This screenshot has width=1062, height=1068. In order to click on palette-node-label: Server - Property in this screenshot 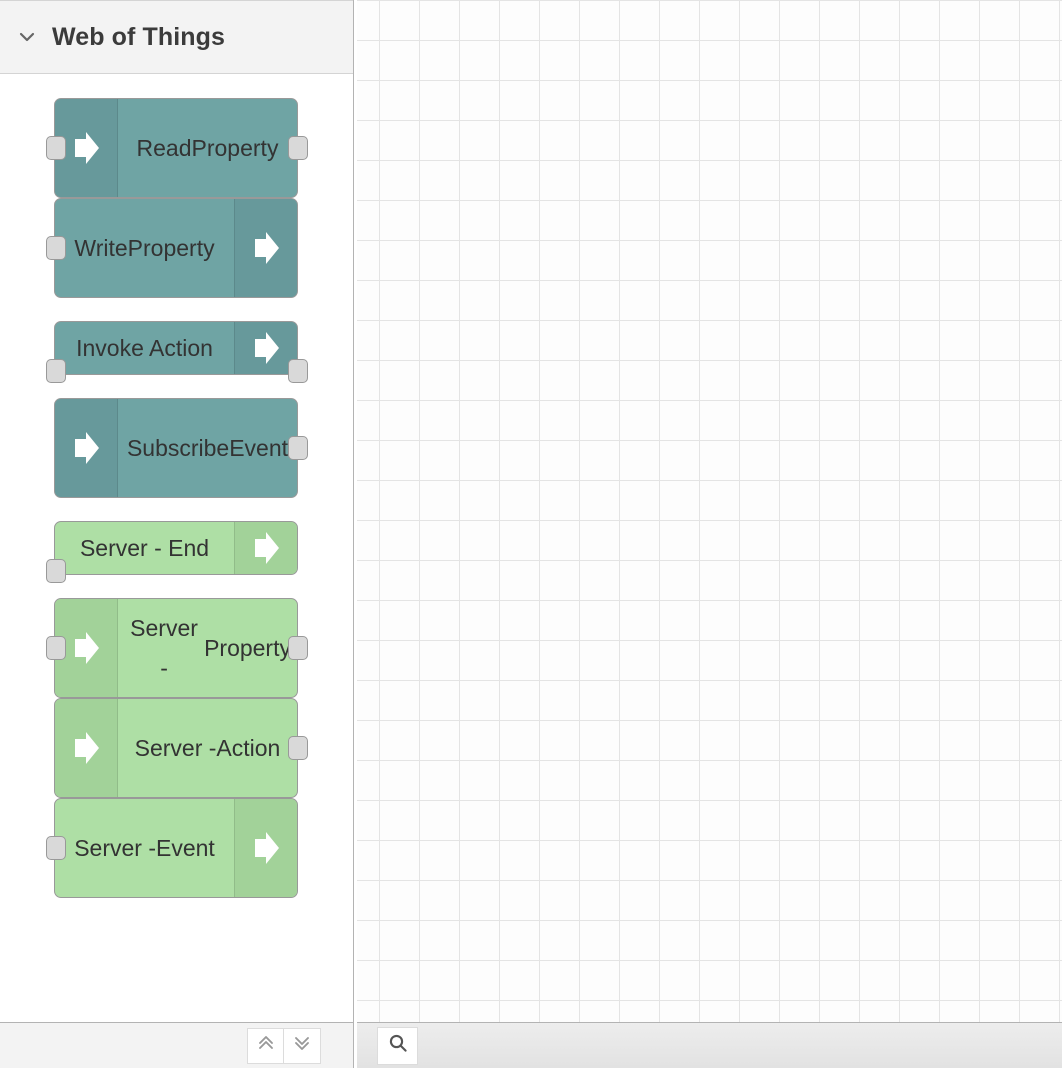, I will do `click(210, 648)`.